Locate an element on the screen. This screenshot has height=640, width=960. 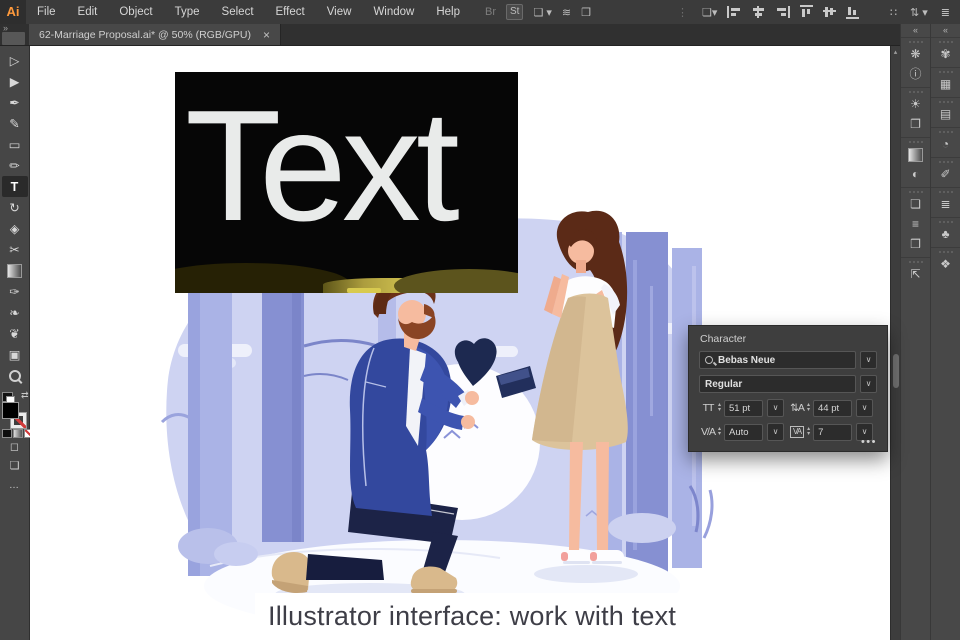
text-object-content: Text is located at coordinates (322, 166).